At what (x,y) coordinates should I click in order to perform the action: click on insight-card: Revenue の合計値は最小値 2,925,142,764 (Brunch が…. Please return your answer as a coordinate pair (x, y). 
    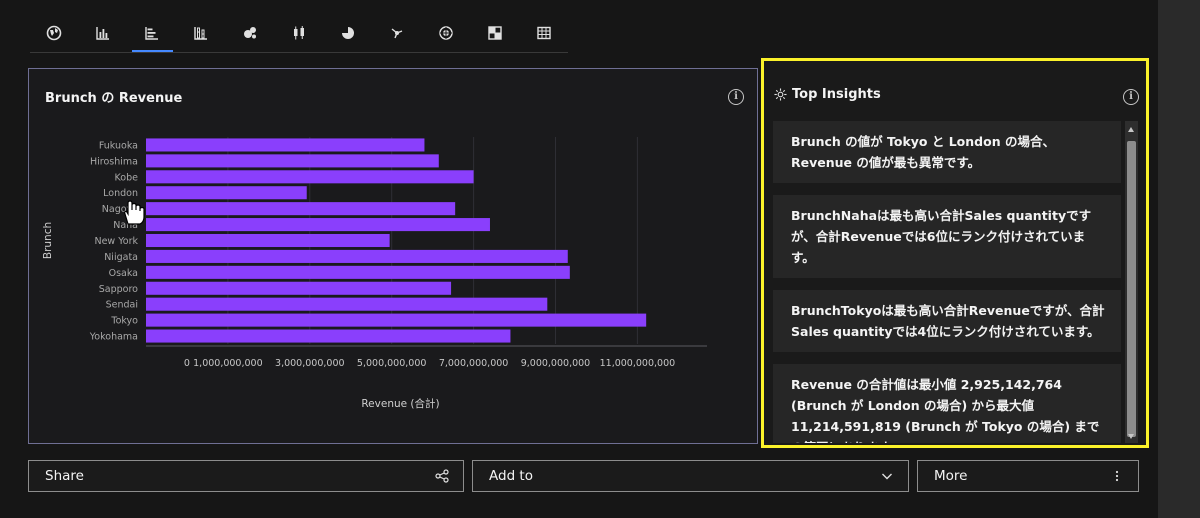
    Looking at the image, I should click on (947, 403).